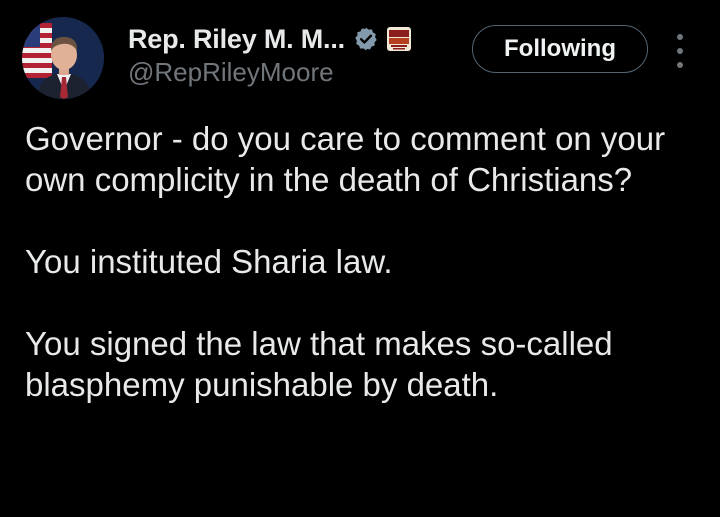 The width and height of the screenshot is (720, 517). I want to click on author-block: Rep. Riley M. M... @RepRileyMoore, so click(293, 53).